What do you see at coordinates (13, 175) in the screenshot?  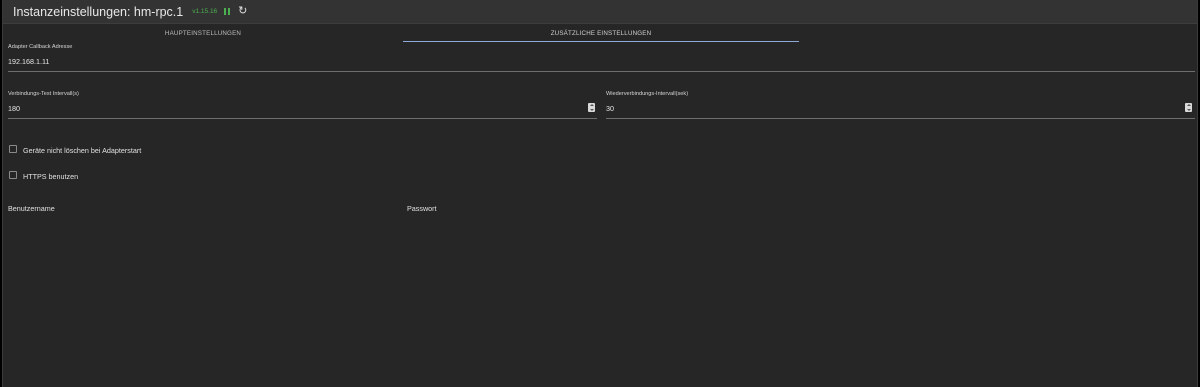 I see `https-checkbox` at bounding box center [13, 175].